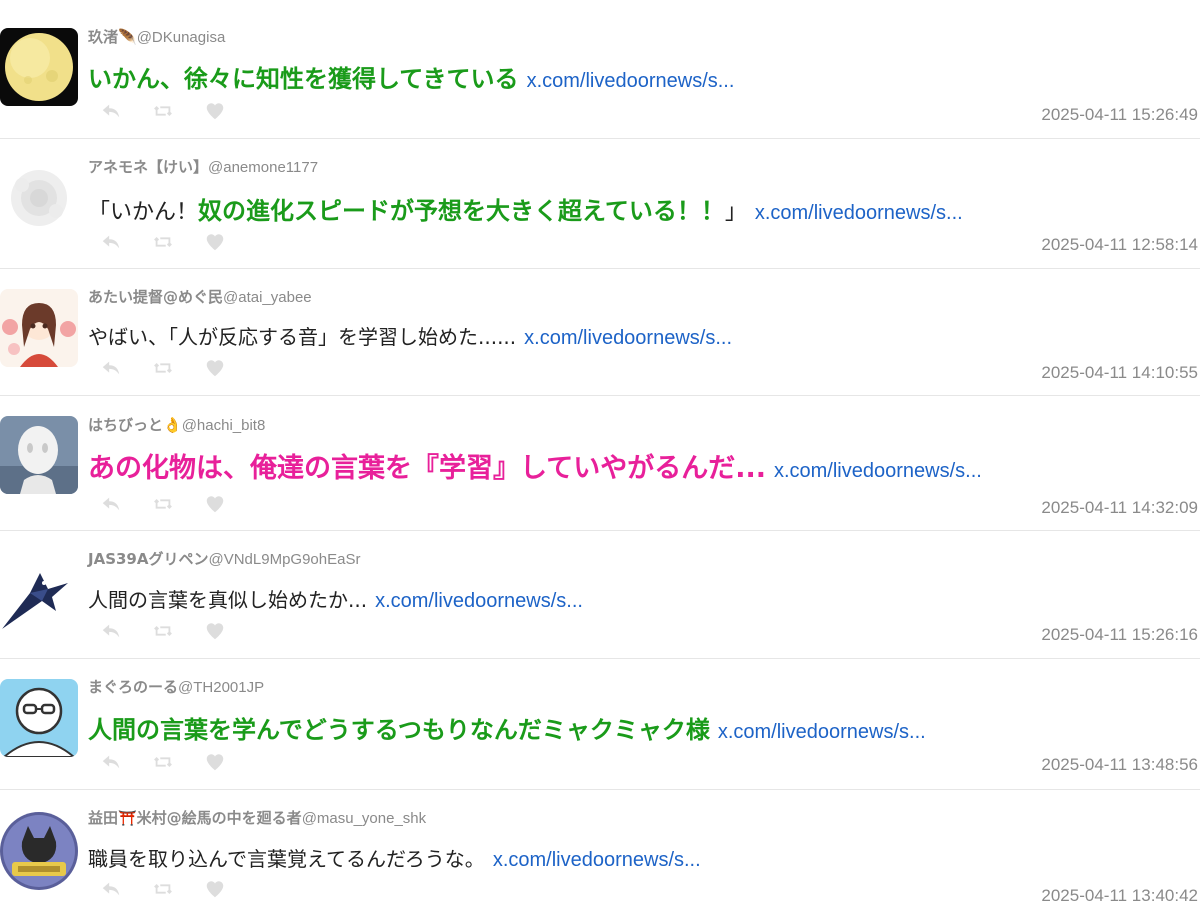 The image size is (1200, 918). What do you see at coordinates (39, 455) in the screenshot?
I see `white-robot-avatar` at bounding box center [39, 455].